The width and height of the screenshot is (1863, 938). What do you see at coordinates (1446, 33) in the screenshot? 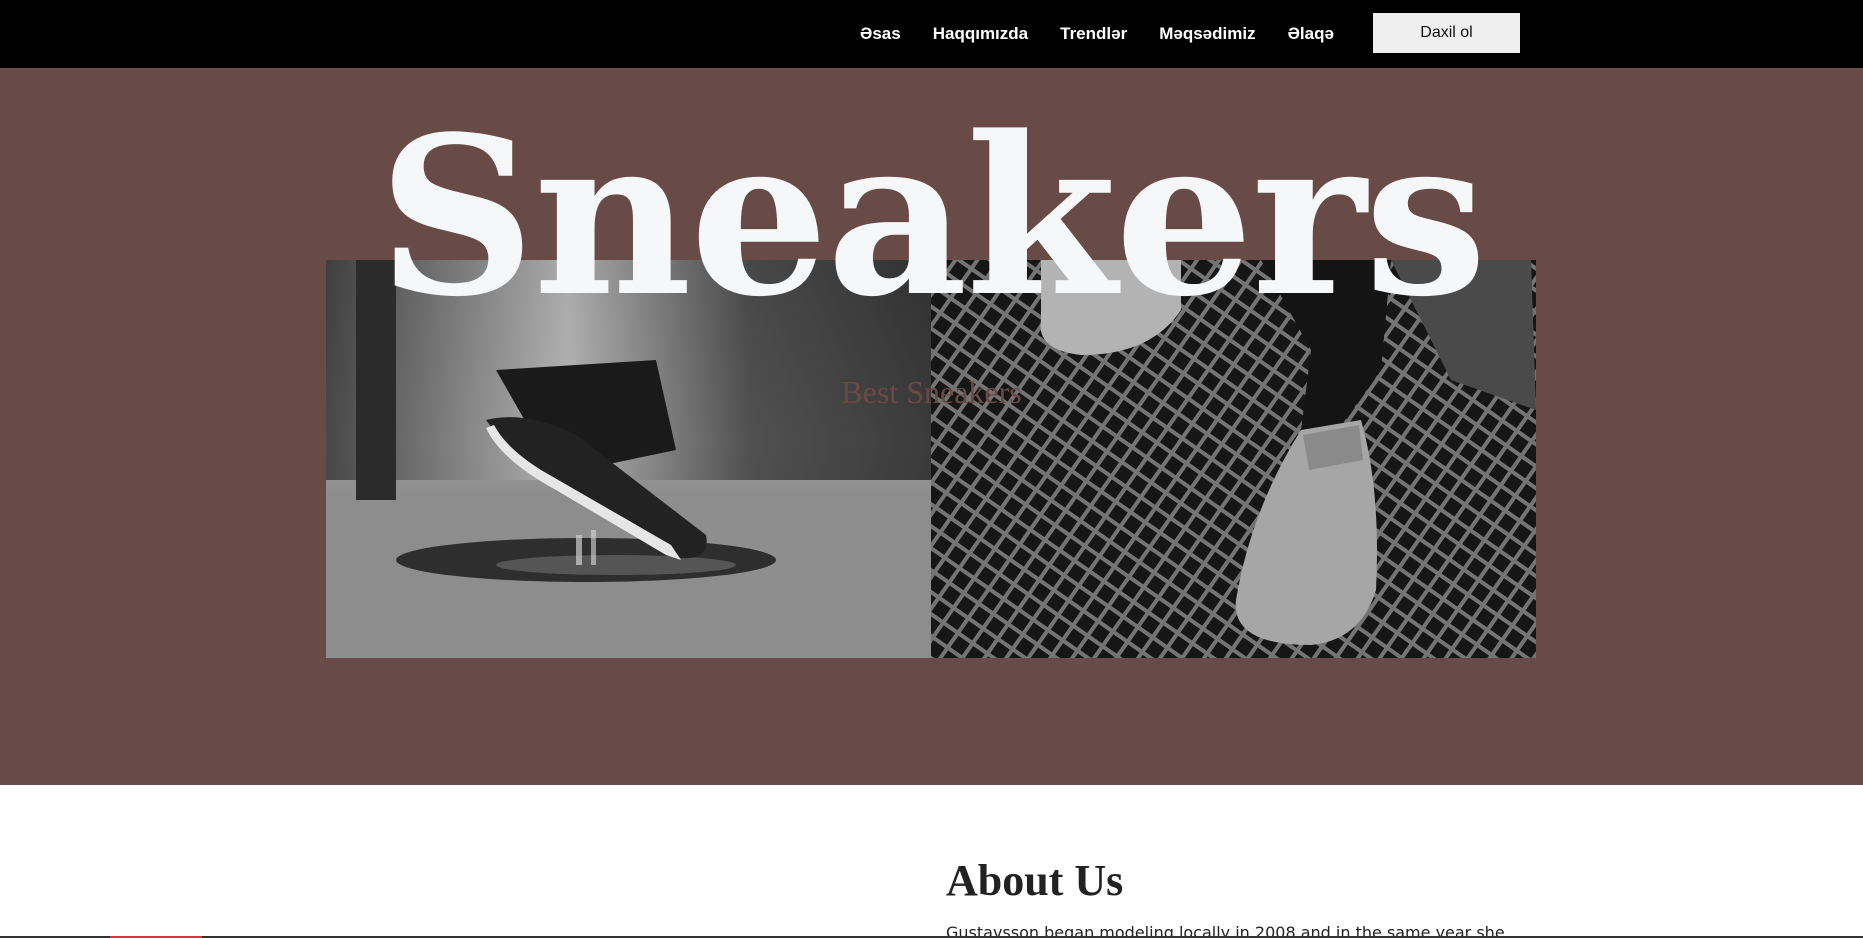
I see `login-button: Daxil ol` at bounding box center [1446, 33].